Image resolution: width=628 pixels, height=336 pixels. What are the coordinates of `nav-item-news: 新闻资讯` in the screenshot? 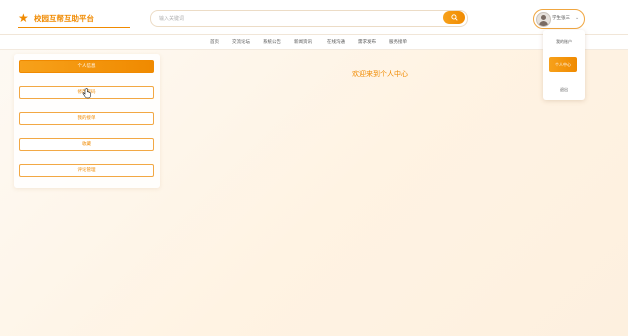 It's located at (303, 42).